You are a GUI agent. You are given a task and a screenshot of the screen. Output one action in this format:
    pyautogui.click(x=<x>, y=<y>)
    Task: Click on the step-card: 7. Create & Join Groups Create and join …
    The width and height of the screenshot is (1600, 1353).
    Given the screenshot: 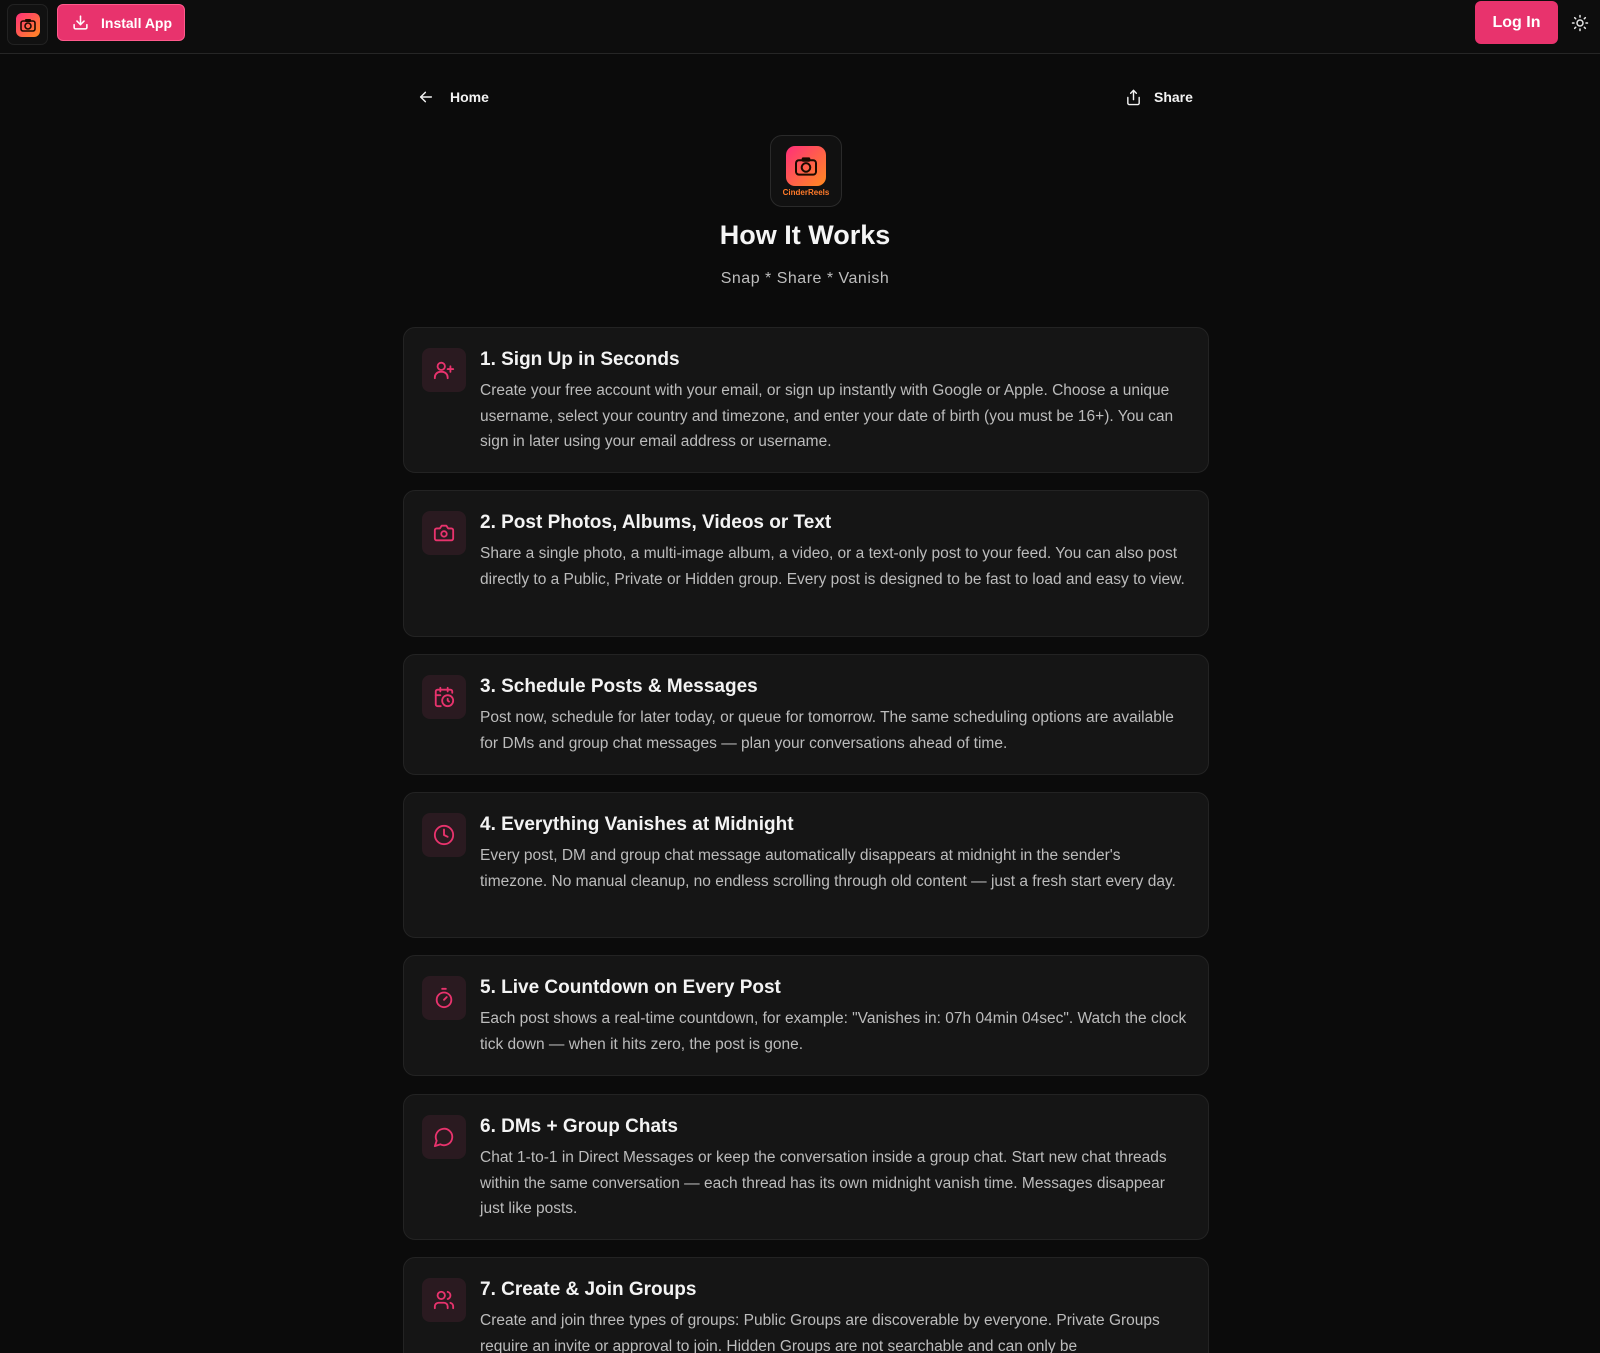 What is the action you would take?
    pyautogui.click(x=806, y=1305)
    